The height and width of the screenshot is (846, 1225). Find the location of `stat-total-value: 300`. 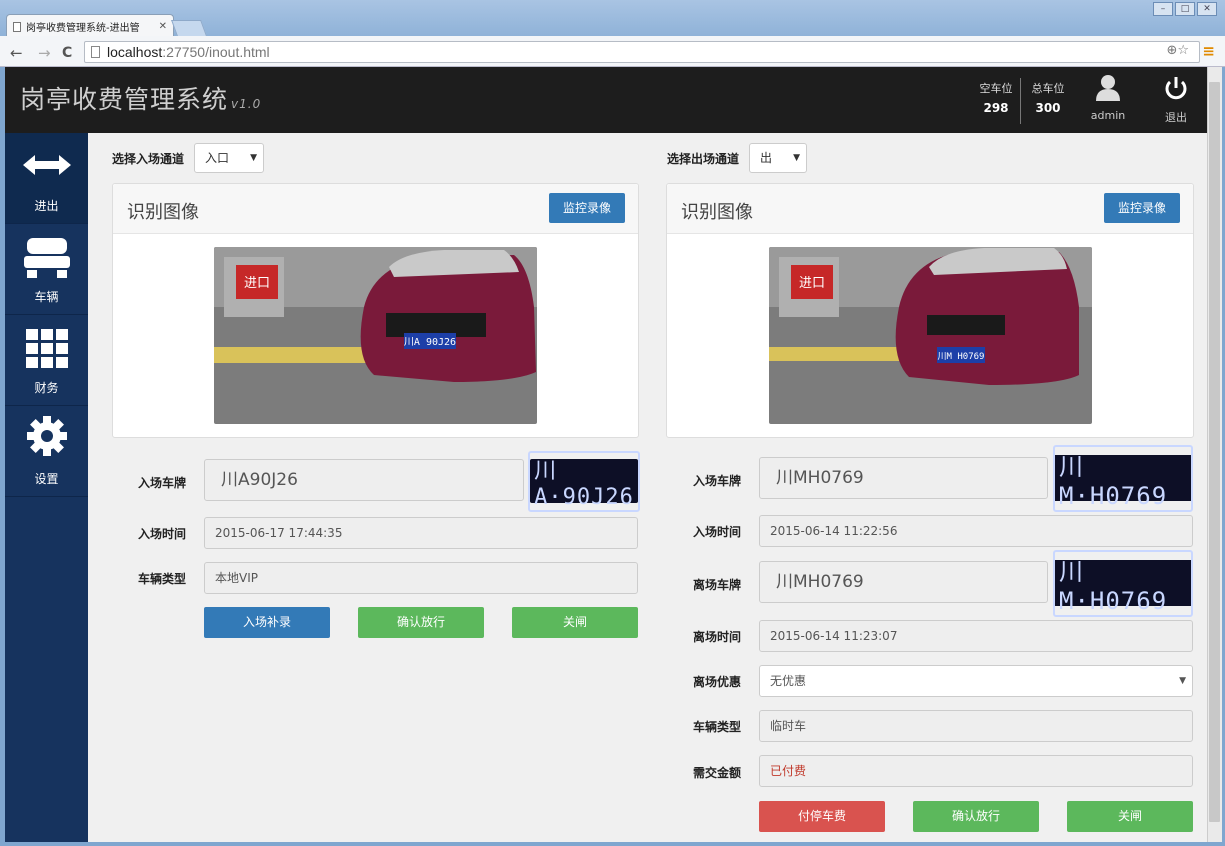

stat-total-value: 300 is located at coordinates (1048, 108).